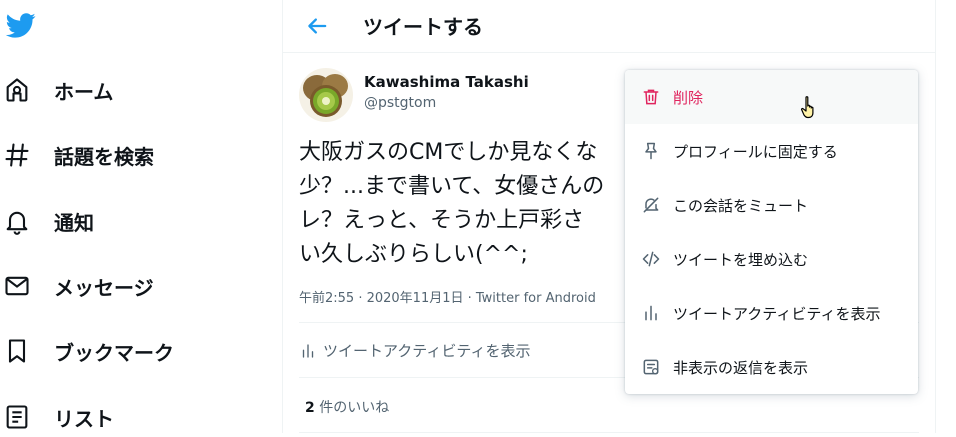 The height and width of the screenshot is (437, 956). Describe the element at coordinates (755, 151) in the screenshot. I see `menu-item-label: プロフィールに固定する` at that location.